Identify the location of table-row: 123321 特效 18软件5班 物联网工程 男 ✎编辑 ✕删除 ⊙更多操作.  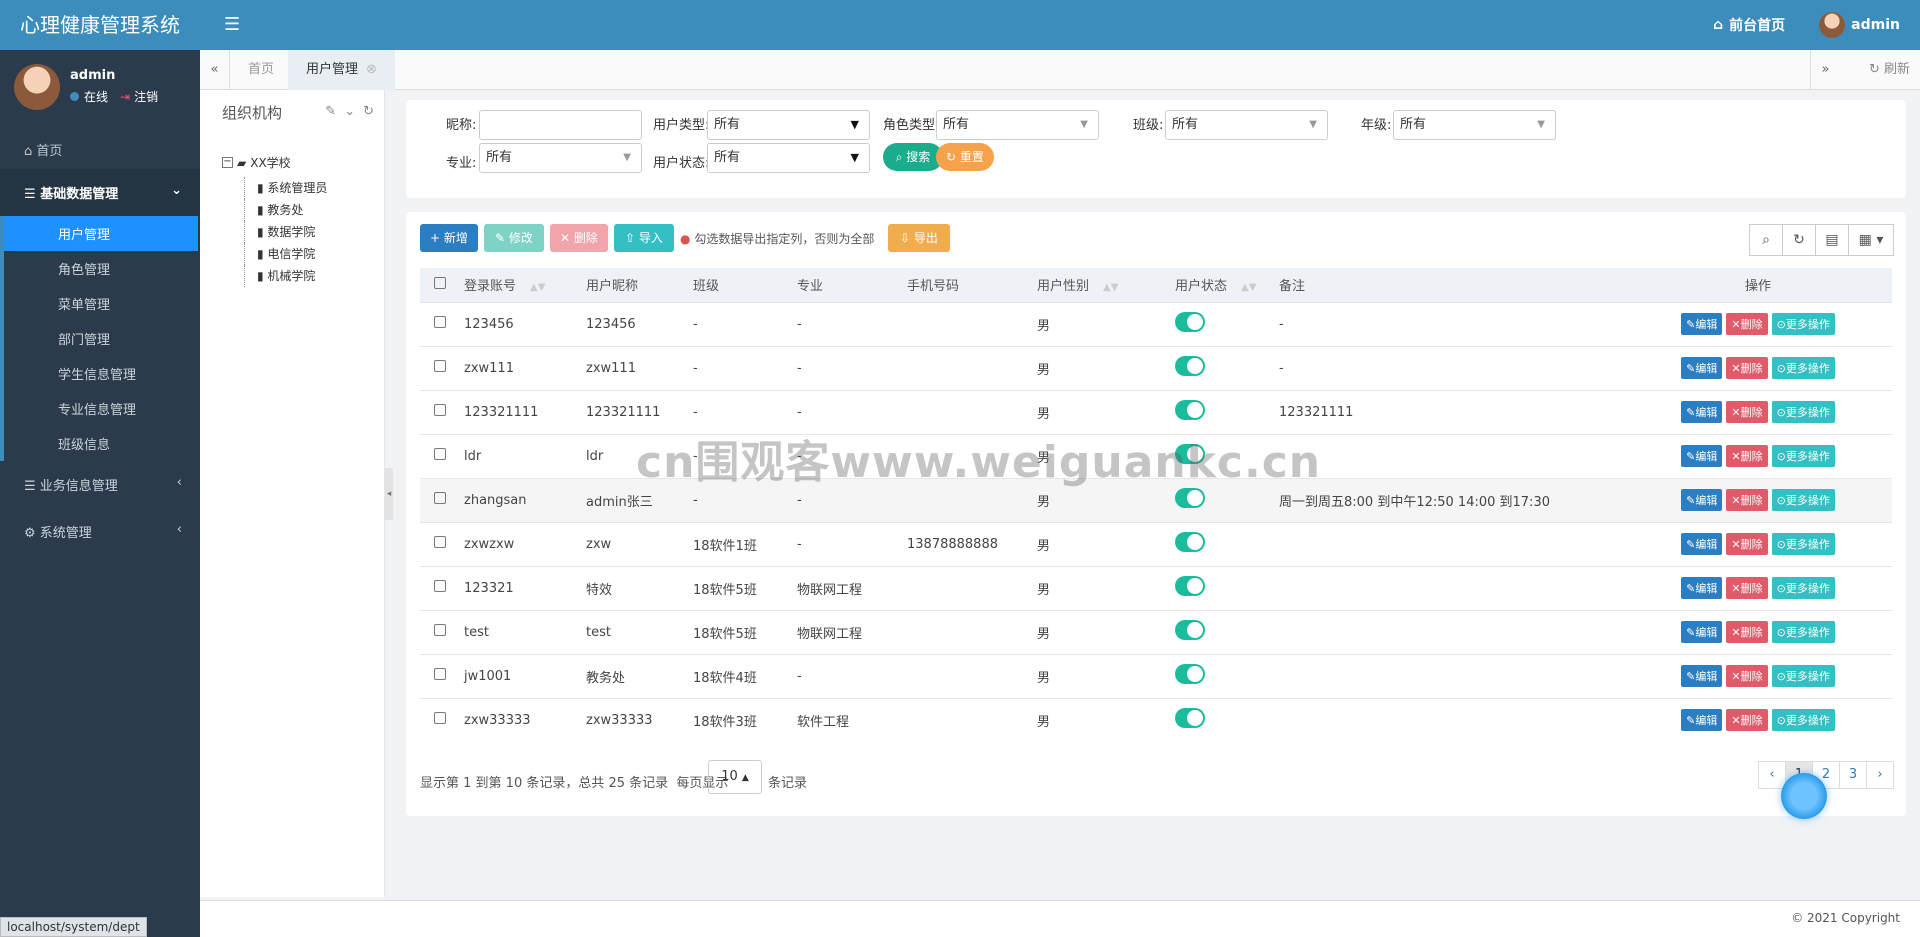
(1156, 587).